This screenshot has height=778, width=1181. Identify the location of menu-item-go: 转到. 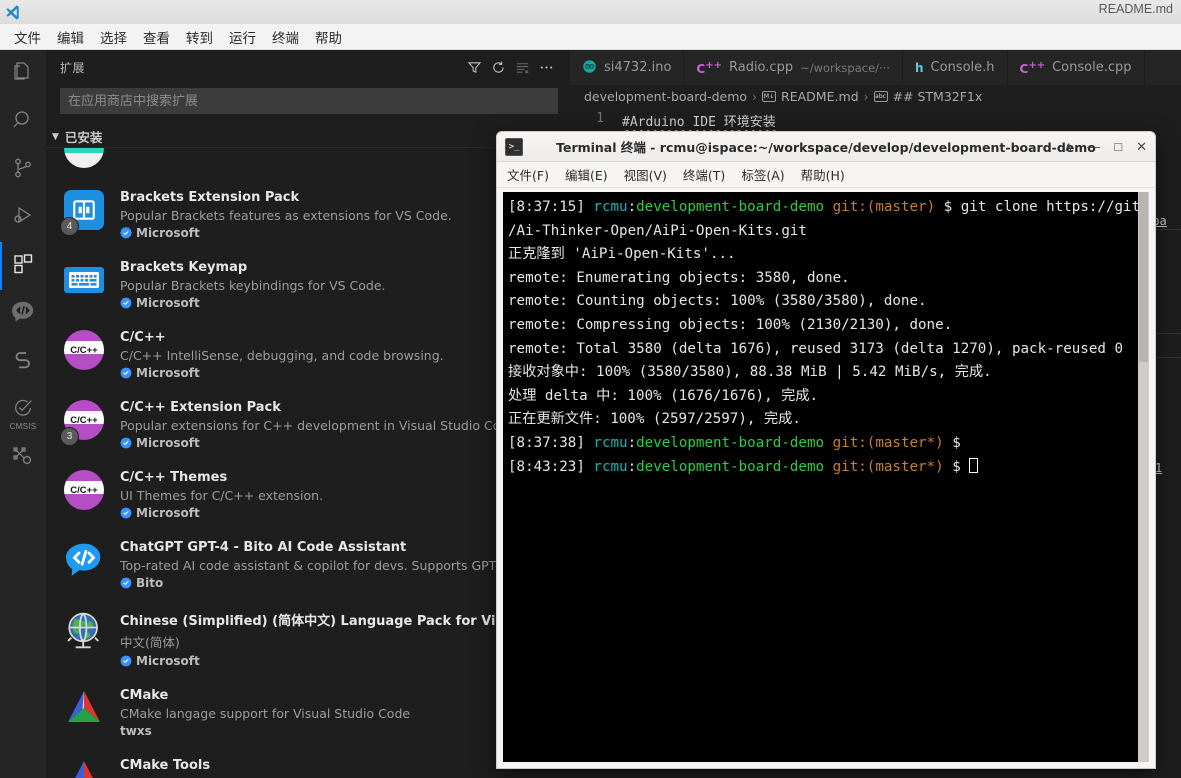
(199, 37).